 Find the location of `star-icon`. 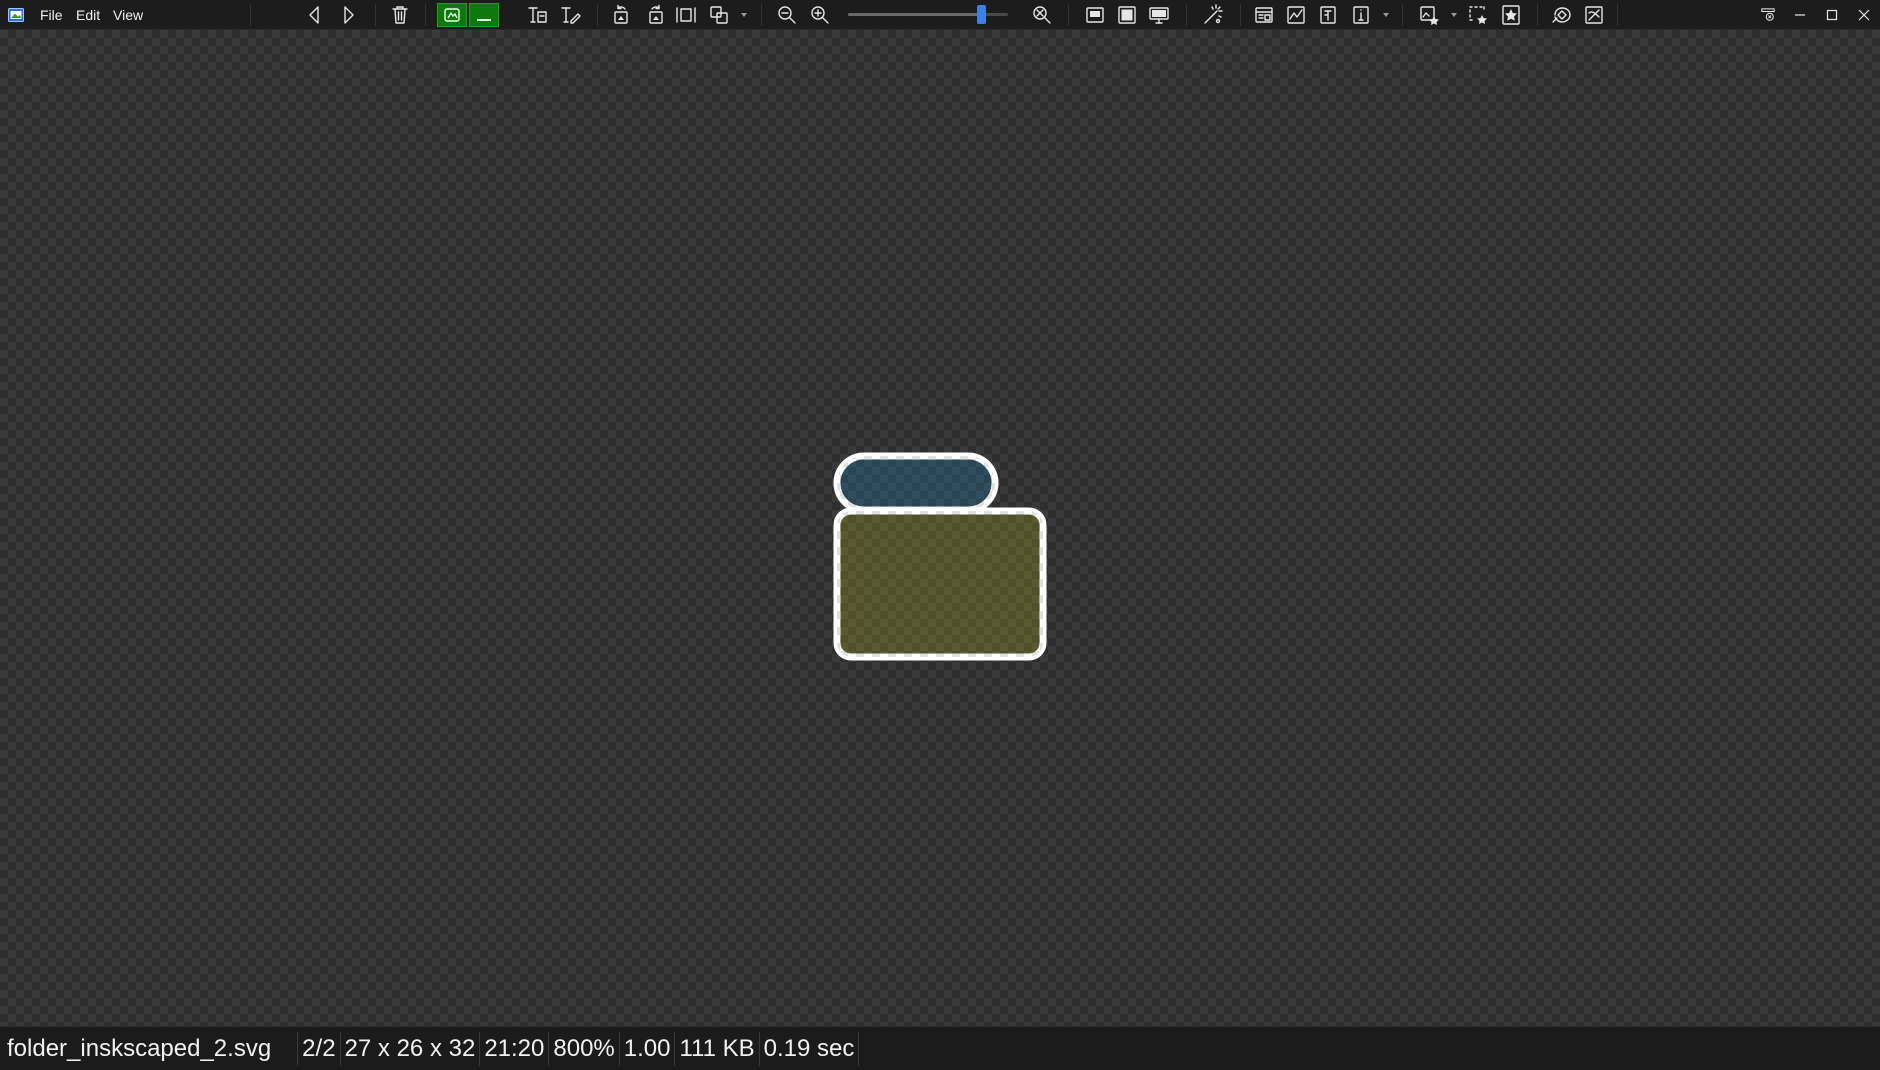

star-icon is located at coordinates (1511, 15).